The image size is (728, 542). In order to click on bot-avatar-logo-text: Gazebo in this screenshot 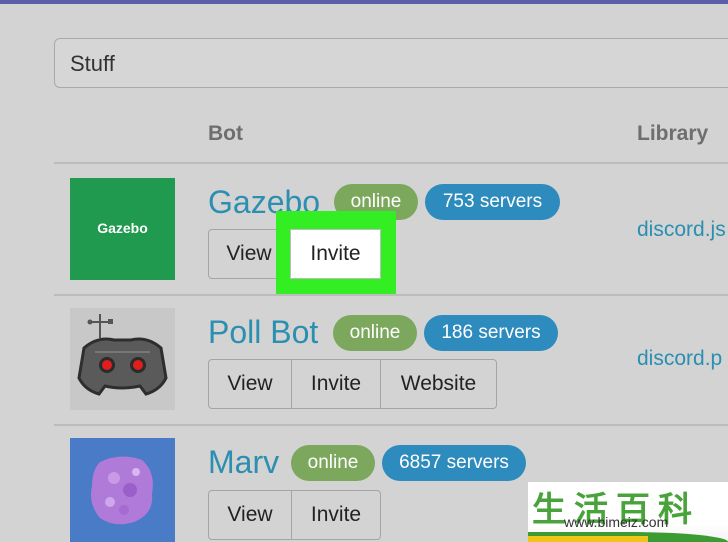, I will do `click(122, 228)`.